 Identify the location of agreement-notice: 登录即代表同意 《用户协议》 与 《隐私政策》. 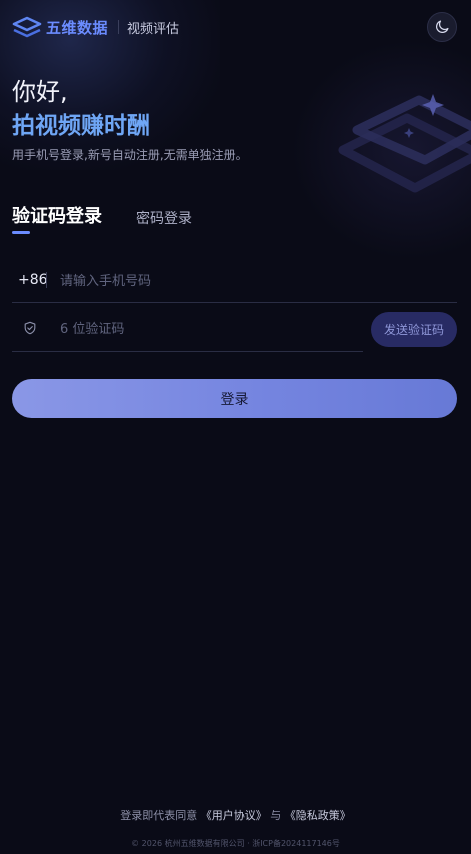
(235, 815).